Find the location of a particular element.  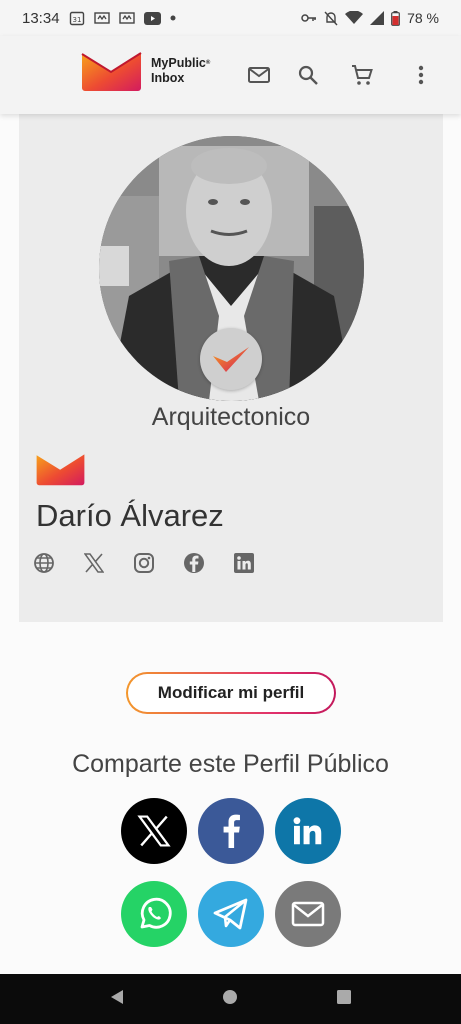

mute-icon is located at coordinates (331, 18).